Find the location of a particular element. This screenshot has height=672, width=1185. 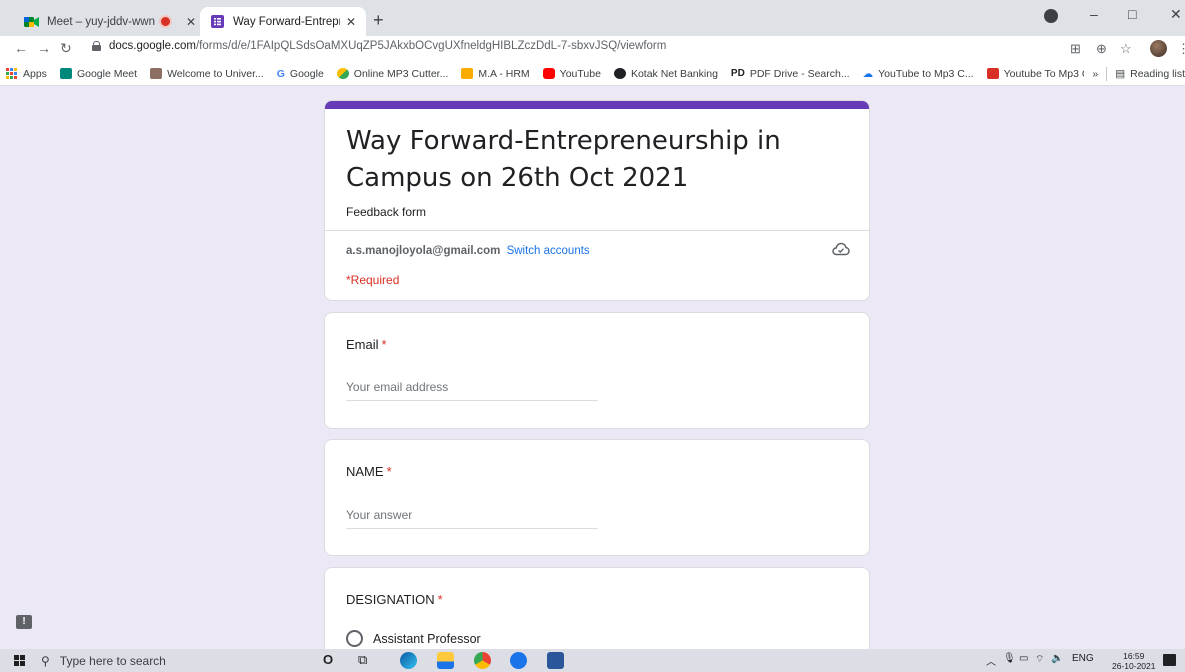

windows-start-icon is located at coordinates (19, 660).